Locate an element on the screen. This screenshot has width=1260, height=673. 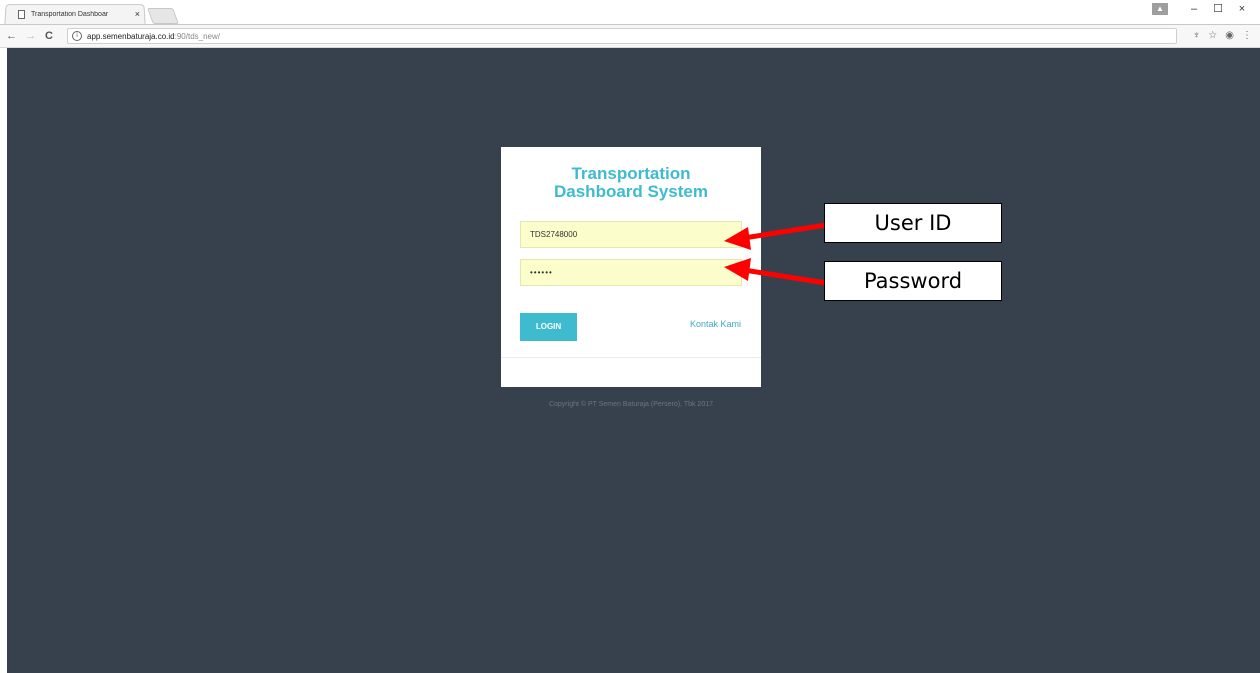
login-button: LOGIN is located at coordinates (548, 327).